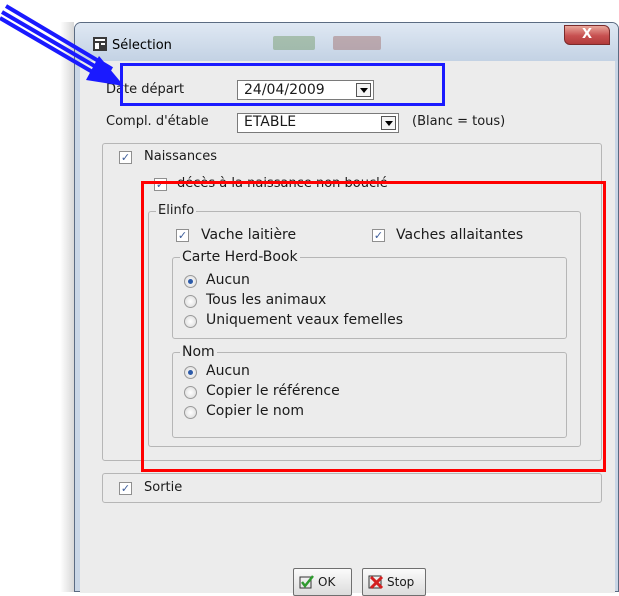 The height and width of the screenshot is (596, 619). Describe the element at coordinates (157, 121) in the screenshot. I see `compl-label: Compl. d'étable` at that location.